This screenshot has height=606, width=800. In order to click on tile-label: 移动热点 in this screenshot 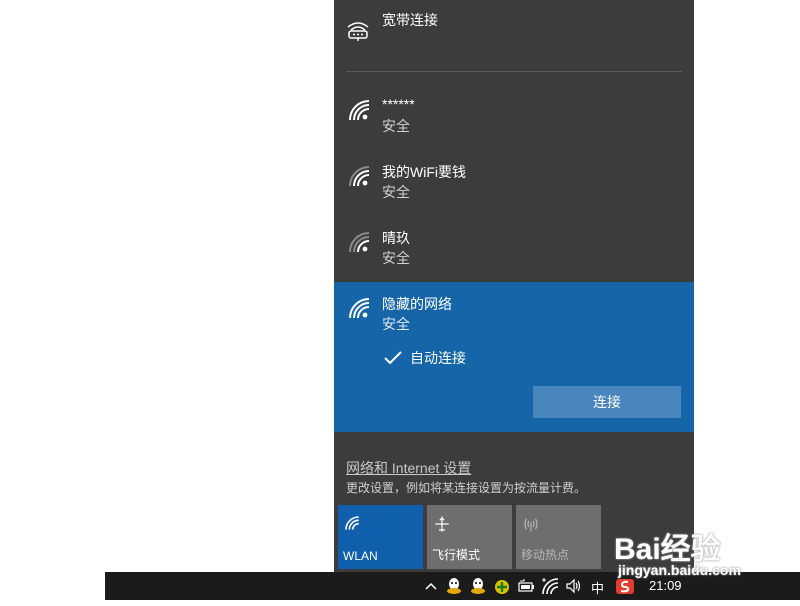, I will do `click(545, 555)`.